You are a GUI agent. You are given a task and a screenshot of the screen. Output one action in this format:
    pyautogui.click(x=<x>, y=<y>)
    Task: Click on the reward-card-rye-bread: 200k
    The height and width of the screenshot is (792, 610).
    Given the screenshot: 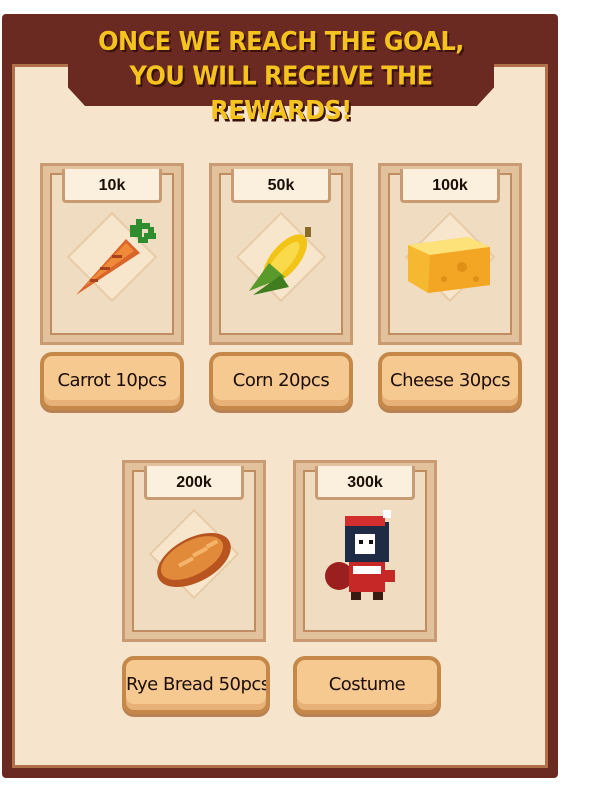 What is the action you would take?
    pyautogui.click(x=194, y=551)
    